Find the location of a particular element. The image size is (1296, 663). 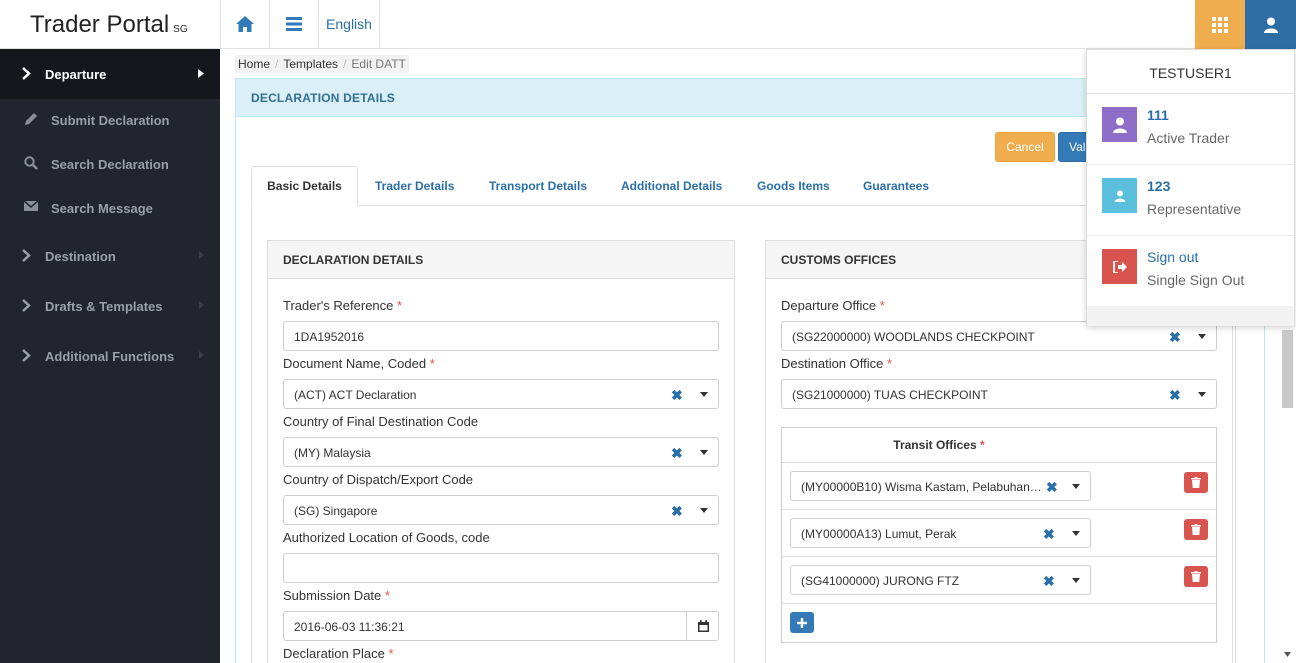

menu-item-active-trader: 111 Active Trader is located at coordinates (1190, 129).